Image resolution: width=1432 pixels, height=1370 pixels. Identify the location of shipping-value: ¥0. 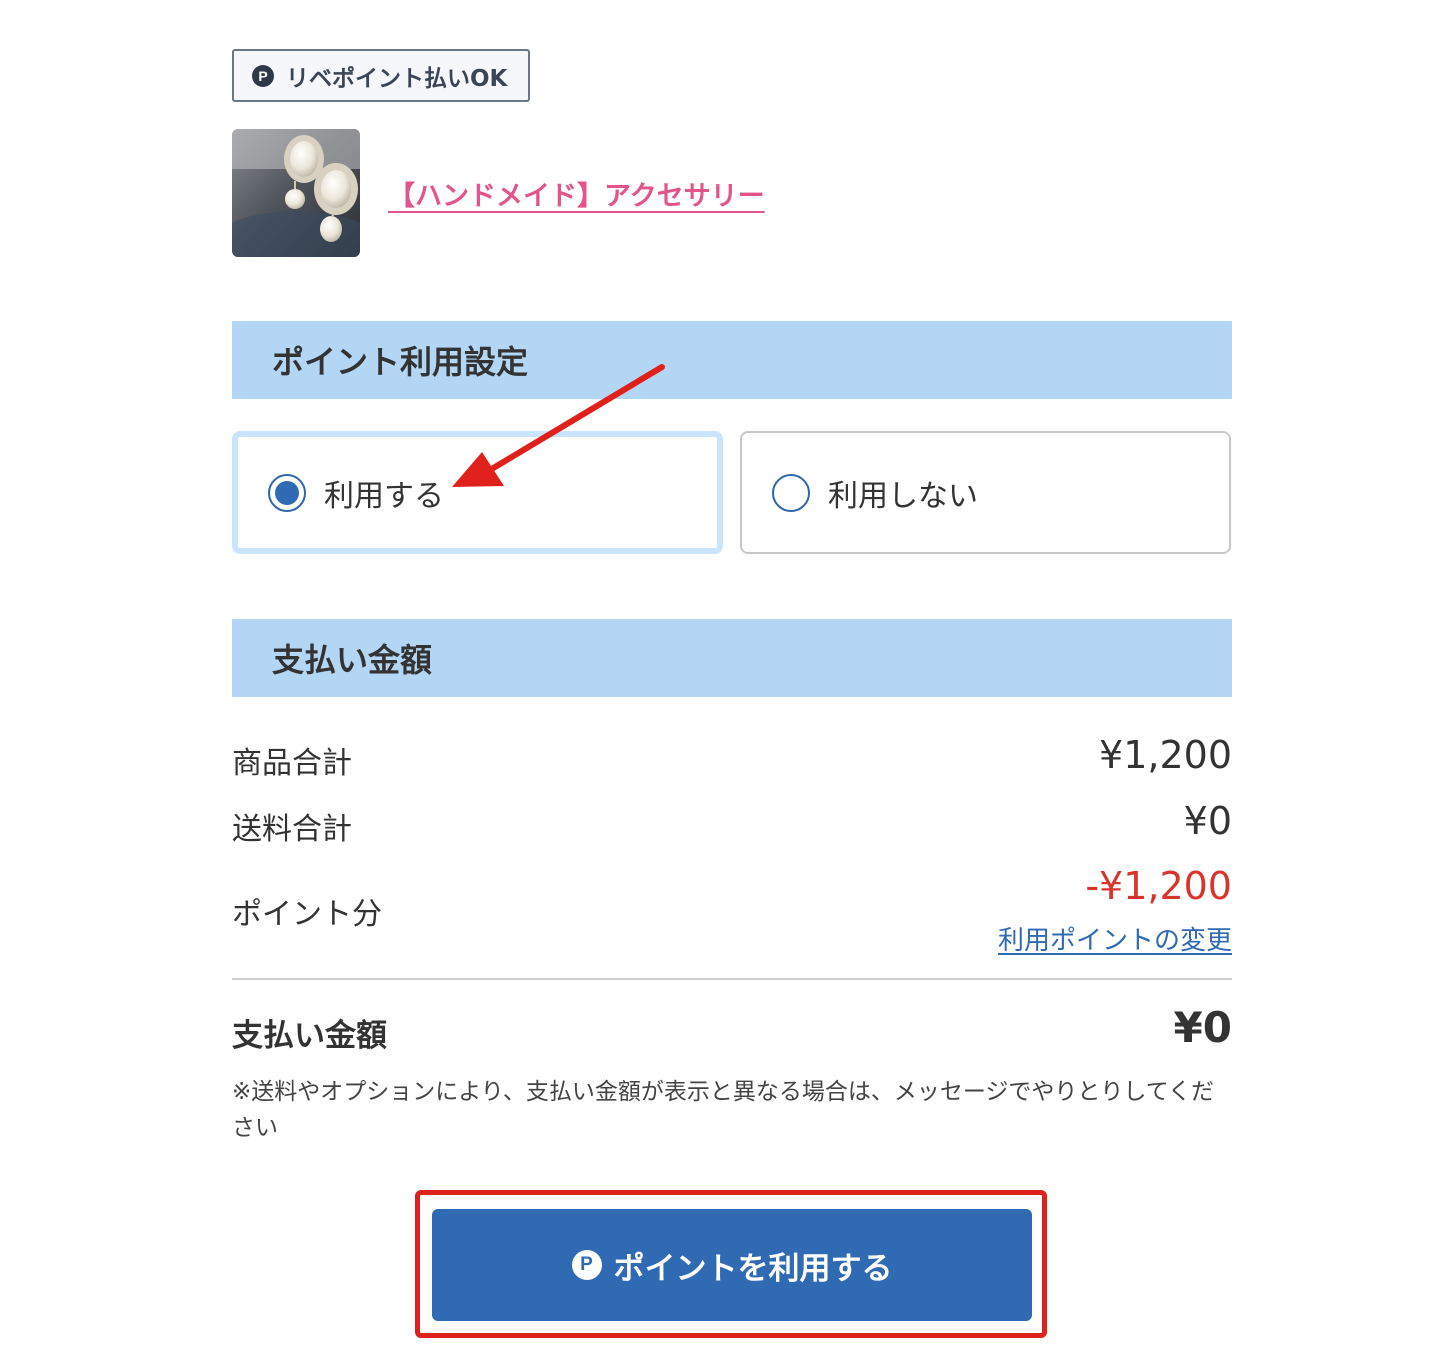
(1207, 821).